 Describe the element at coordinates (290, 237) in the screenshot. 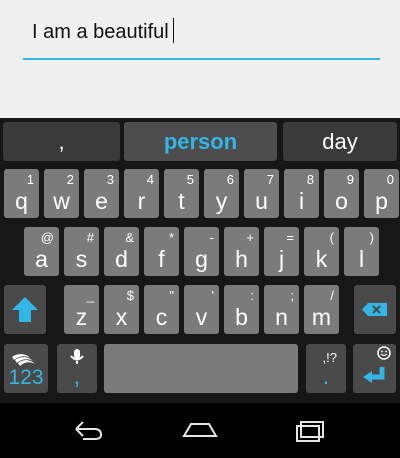

I see `key-hint: =` at that location.